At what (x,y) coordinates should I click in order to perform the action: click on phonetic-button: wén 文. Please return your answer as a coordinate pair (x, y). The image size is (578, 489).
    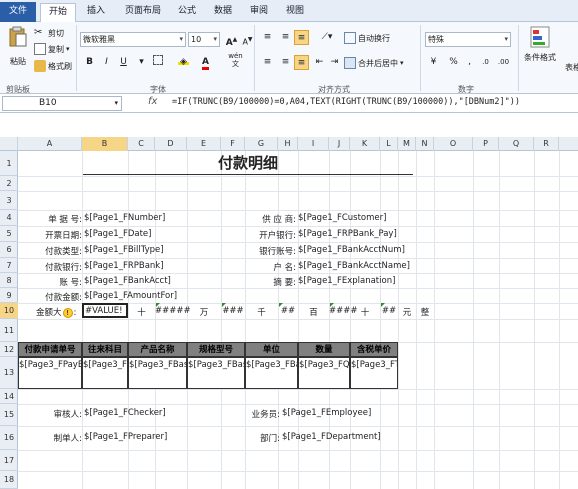
    Looking at the image, I should click on (235, 60).